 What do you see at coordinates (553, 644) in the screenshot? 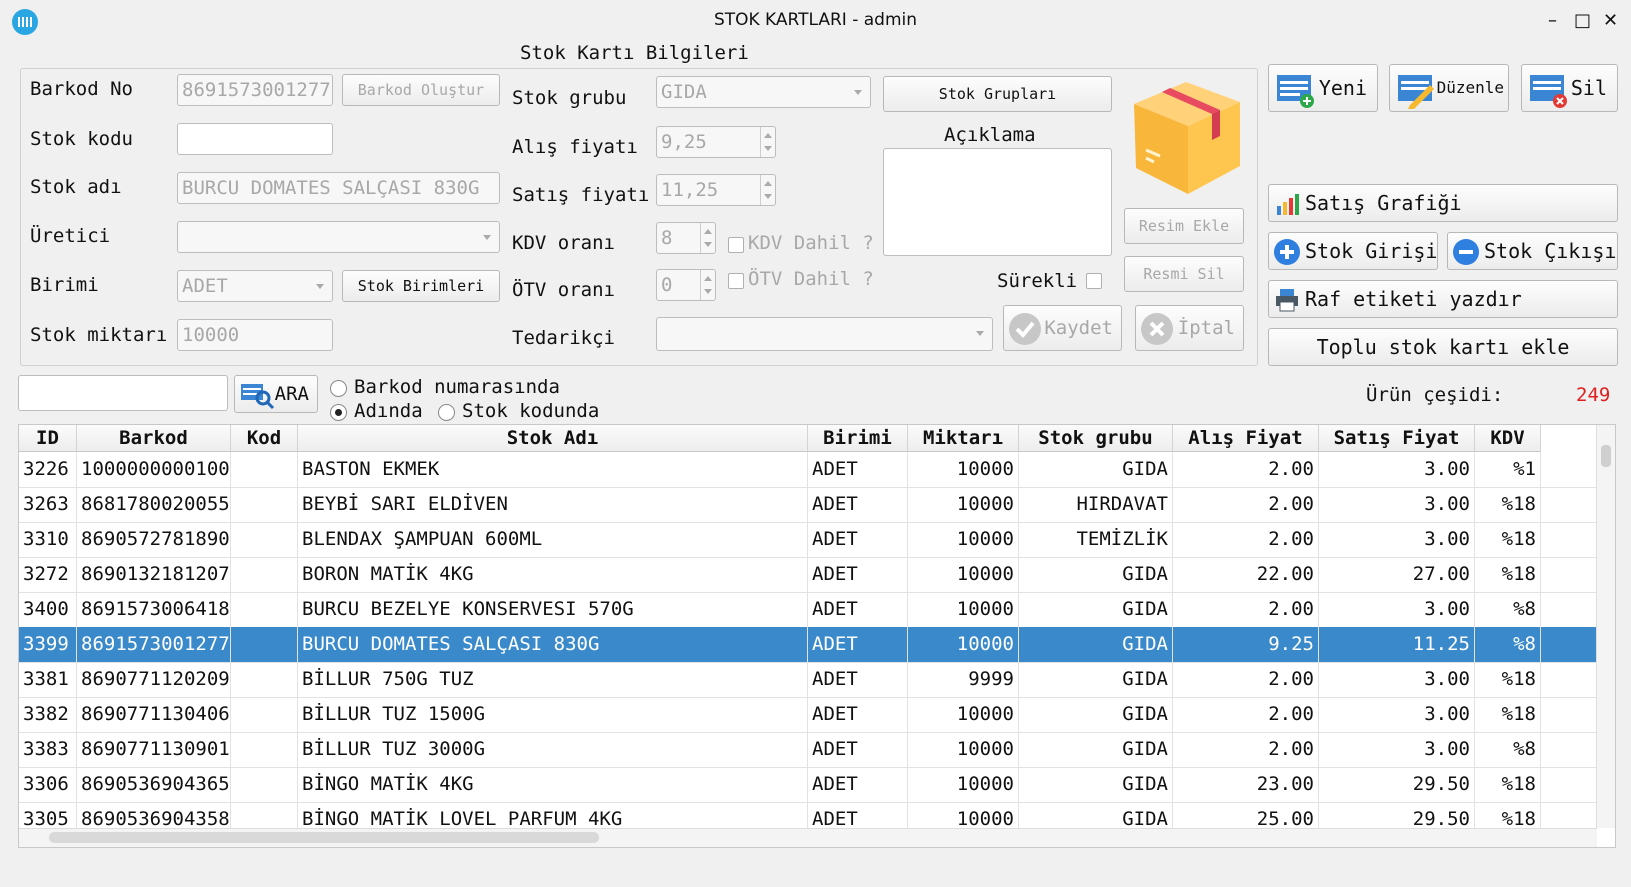
I see `cell-stok-adi: BURCU DOMATES SALÇASI 830G` at bounding box center [553, 644].